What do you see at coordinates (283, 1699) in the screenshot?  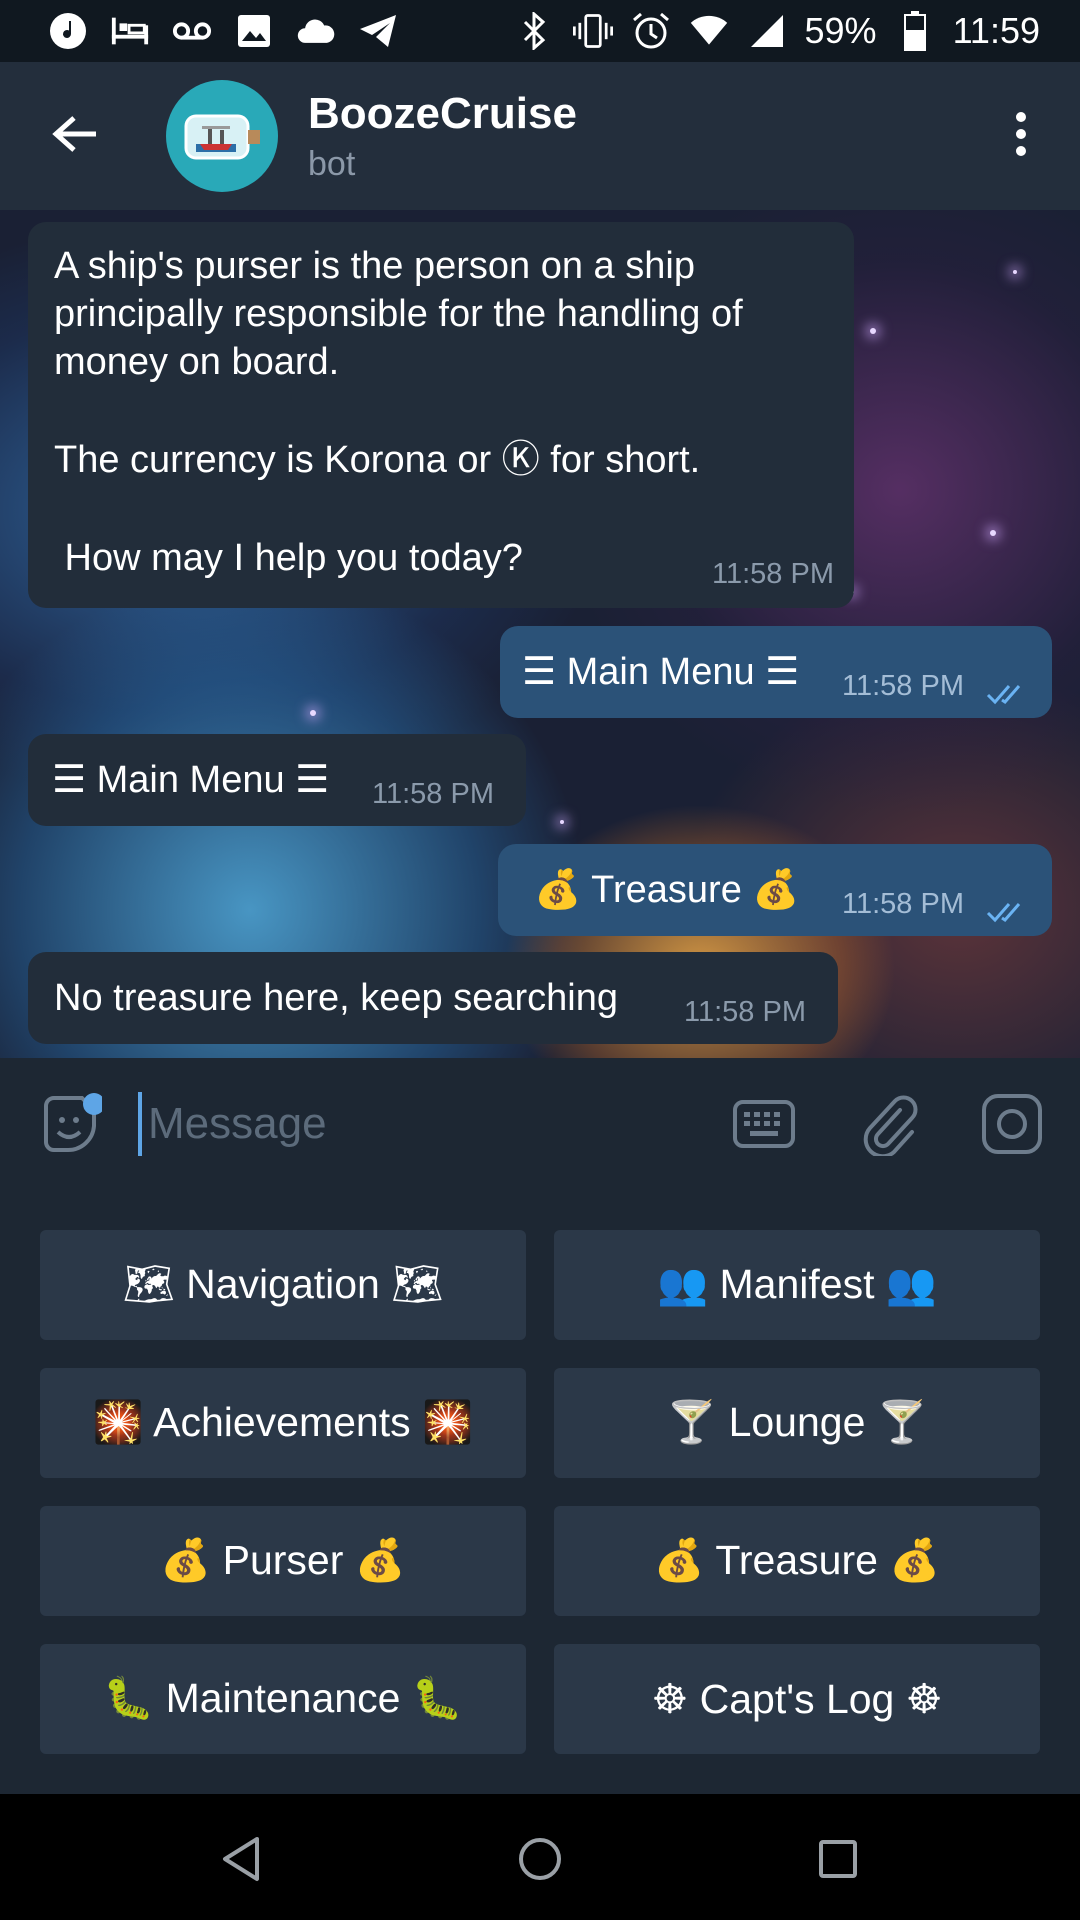 I see `maintenance-button: 🐛 Maintenance 🐛` at bounding box center [283, 1699].